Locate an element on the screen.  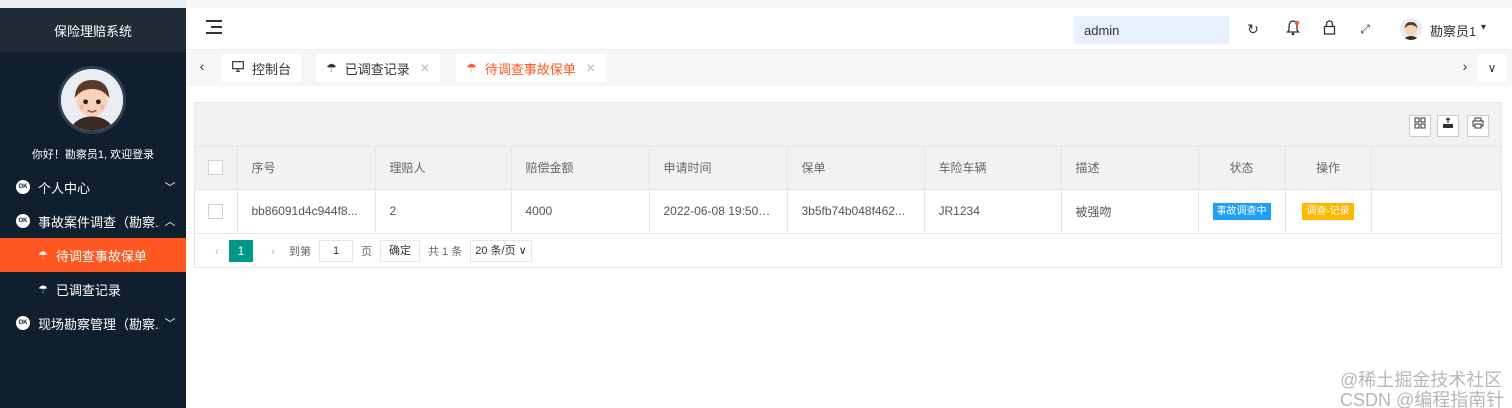
user-avatar is located at coordinates (1411, 29).